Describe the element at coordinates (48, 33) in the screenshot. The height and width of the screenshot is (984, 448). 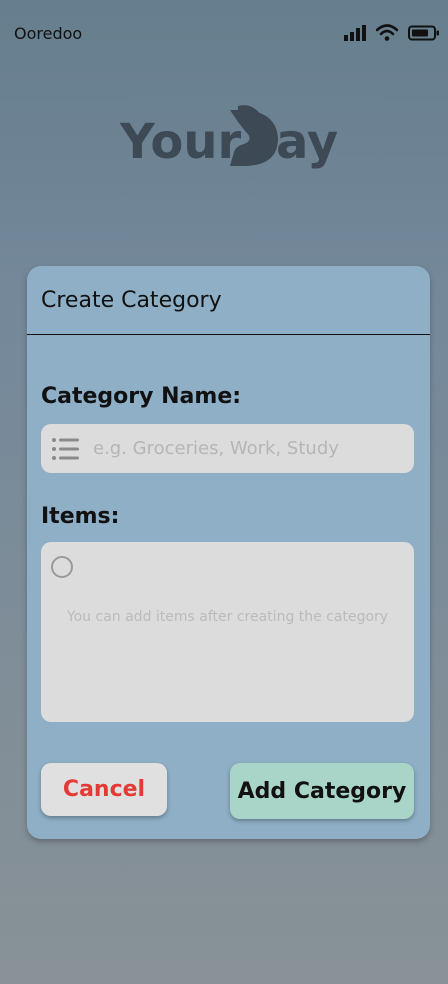
I see `carrier-name: Ooredoo` at that location.